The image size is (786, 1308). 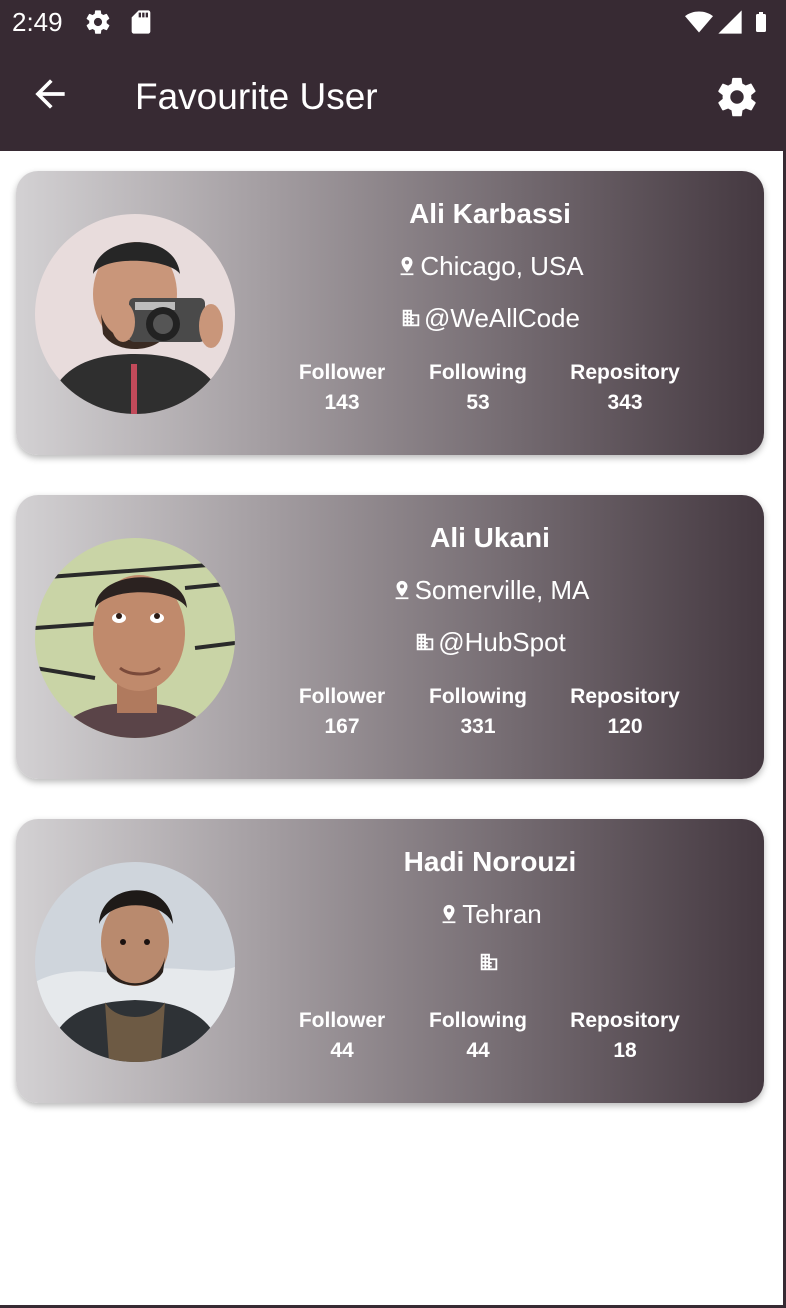 I want to click on company-text: @HubSpot, so click(x=502, y=642).